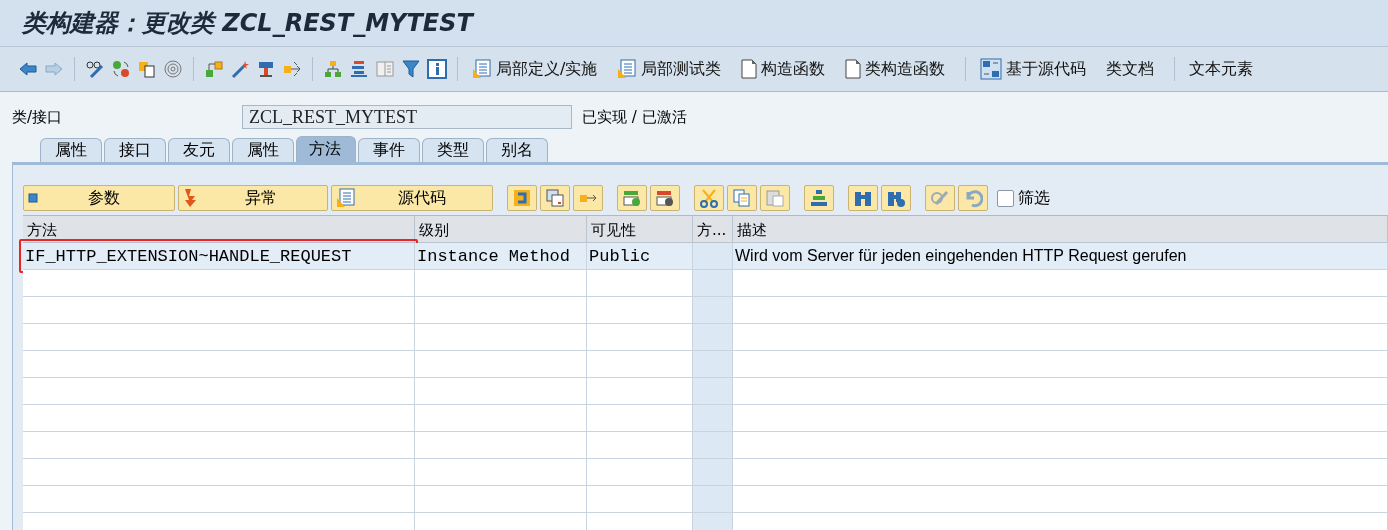 The height and width of the screenshot is (530, 1388). I want to click on column-header: 描述, so click(1060, 229).